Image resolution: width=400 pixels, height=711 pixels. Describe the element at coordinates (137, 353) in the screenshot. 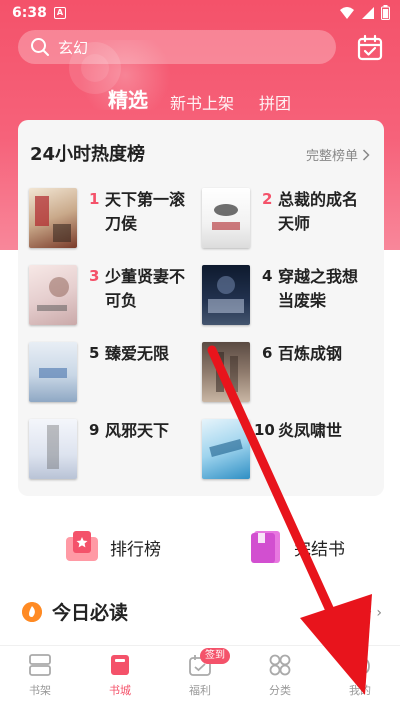

I see `book-title: 臻爱无限` at that location.